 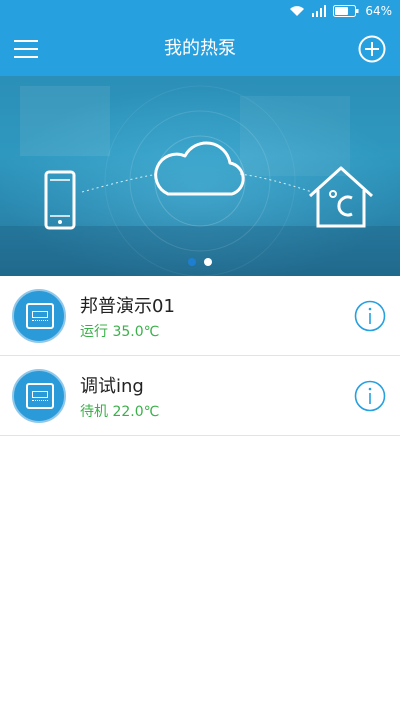 I want to click on carousel-indicator, so click(x=200, y=262).